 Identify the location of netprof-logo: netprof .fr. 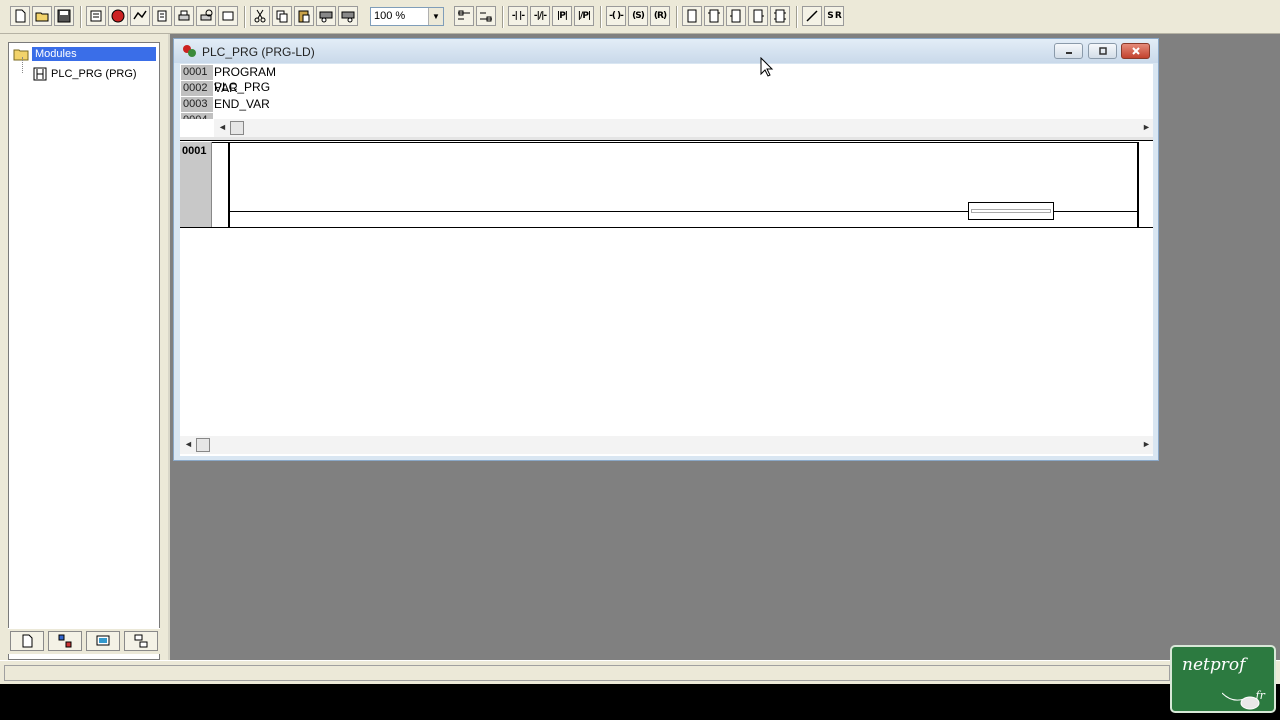
(1223, 679).